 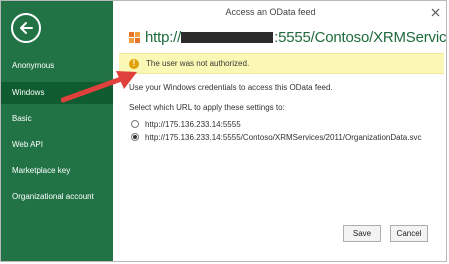 What do you see at coordinates (270, 12) in the screenshot?
I see `dialog-title: Access an OData feed` at bounding box center [270, 12].